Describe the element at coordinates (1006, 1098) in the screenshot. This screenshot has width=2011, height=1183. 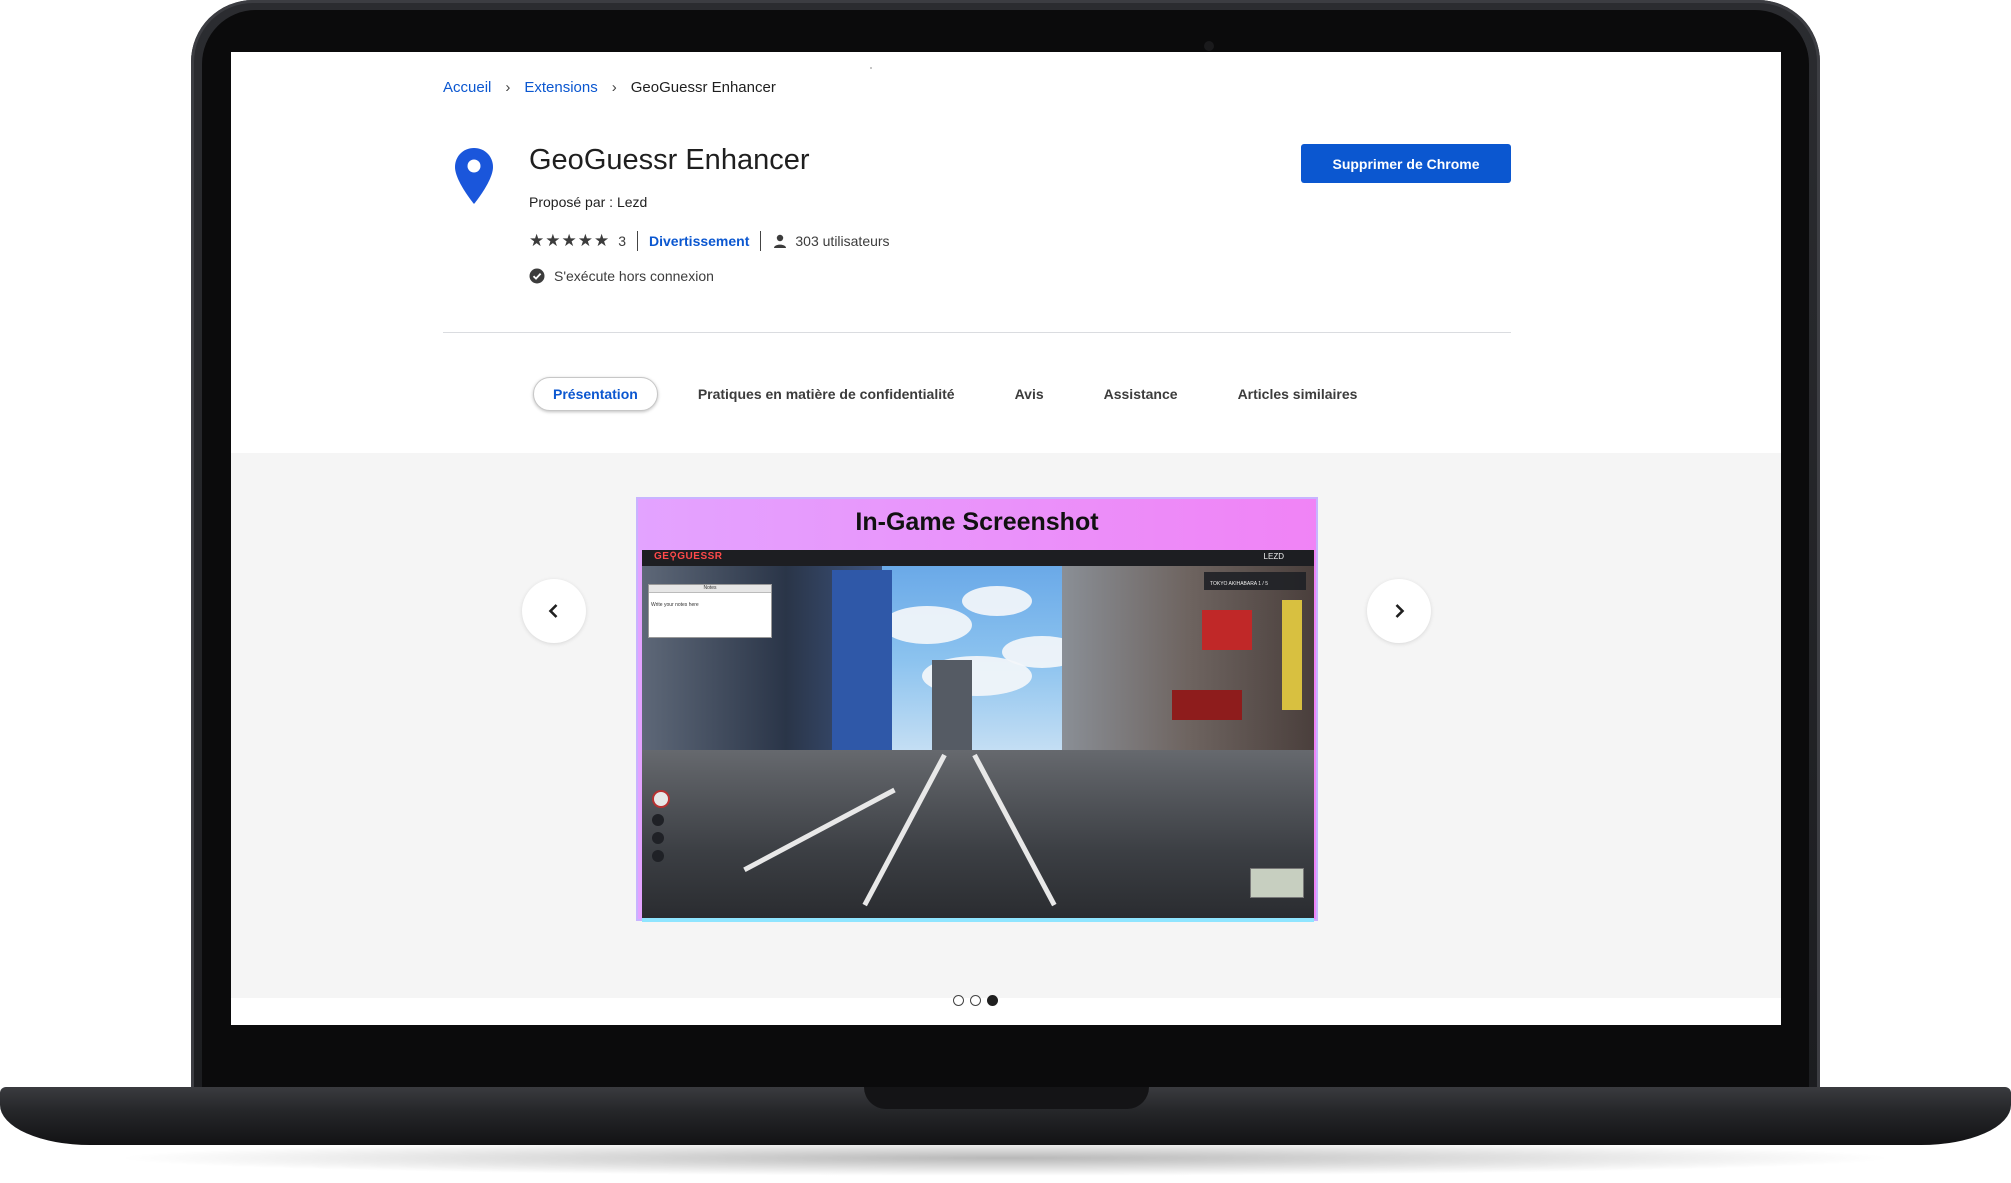
I see `laptop-notch` at that location.